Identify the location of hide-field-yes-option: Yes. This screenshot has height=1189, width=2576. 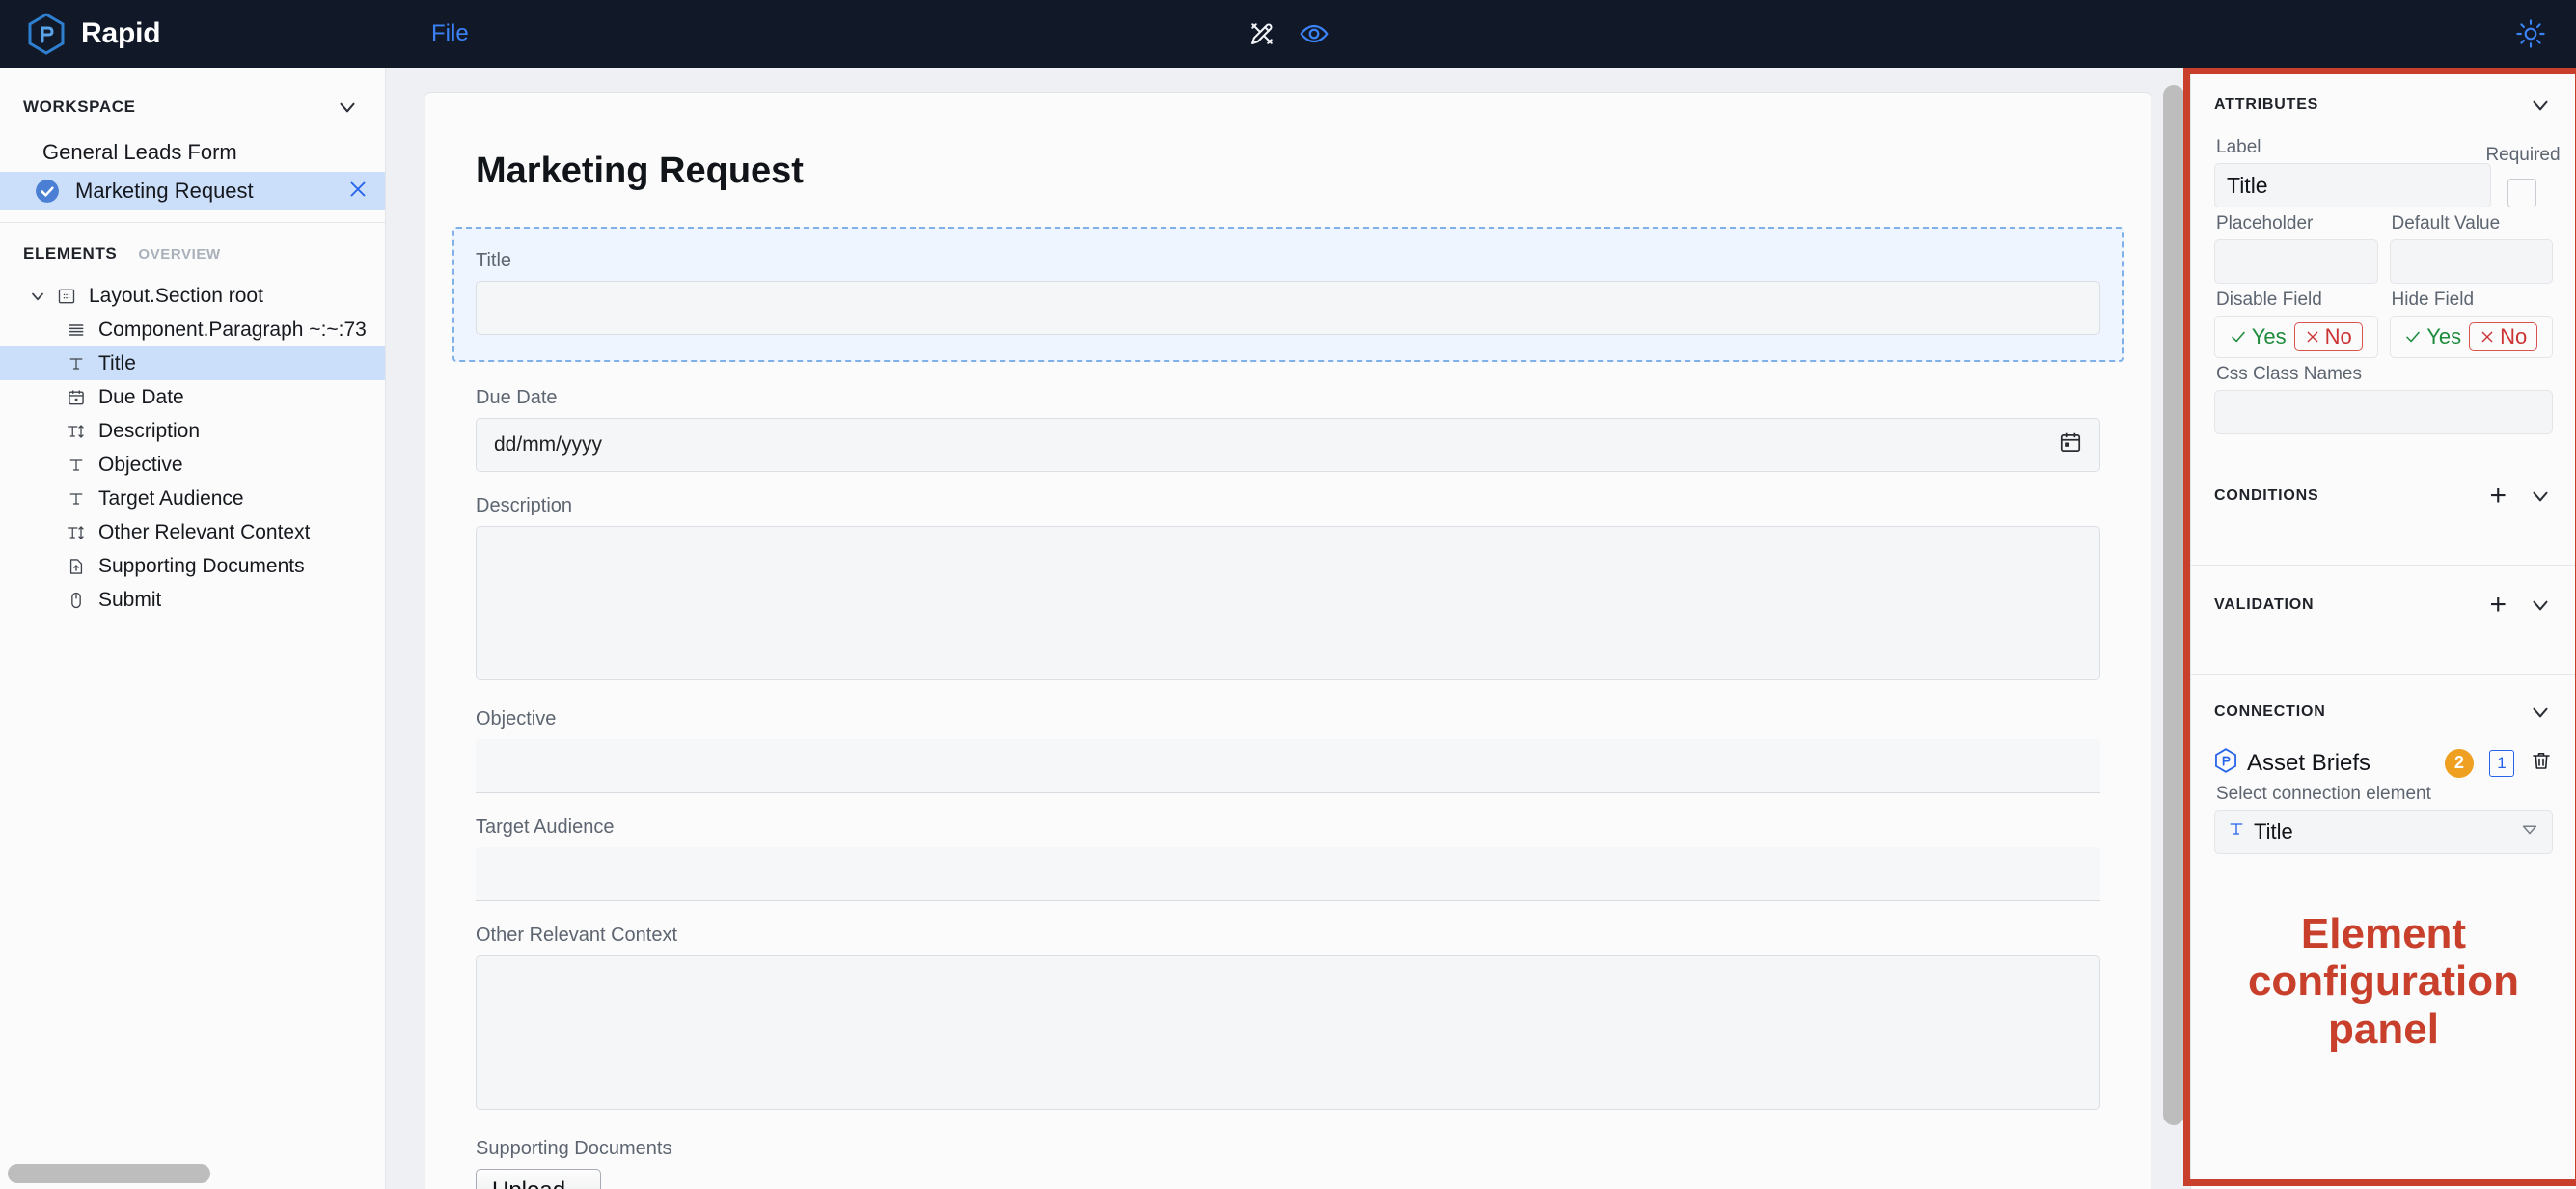
(2433, 337).